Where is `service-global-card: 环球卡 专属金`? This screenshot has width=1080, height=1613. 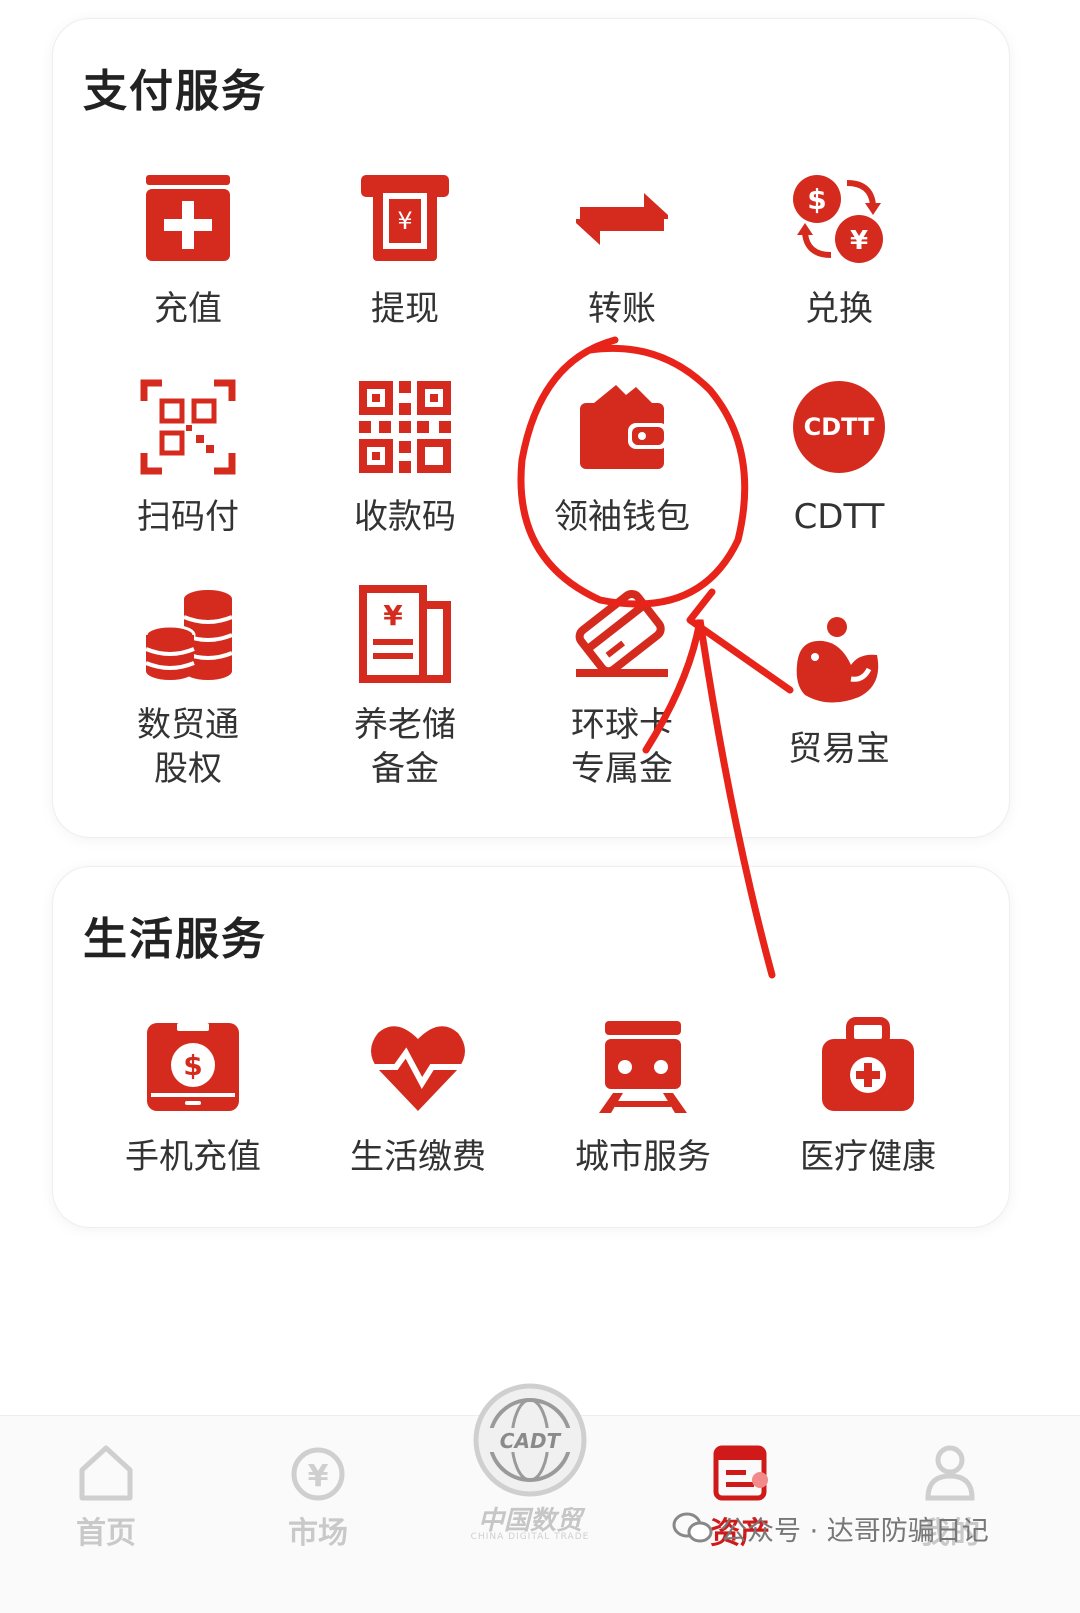 service-global-card: 环球卡 专属金 is located at coordinates (622, 688).